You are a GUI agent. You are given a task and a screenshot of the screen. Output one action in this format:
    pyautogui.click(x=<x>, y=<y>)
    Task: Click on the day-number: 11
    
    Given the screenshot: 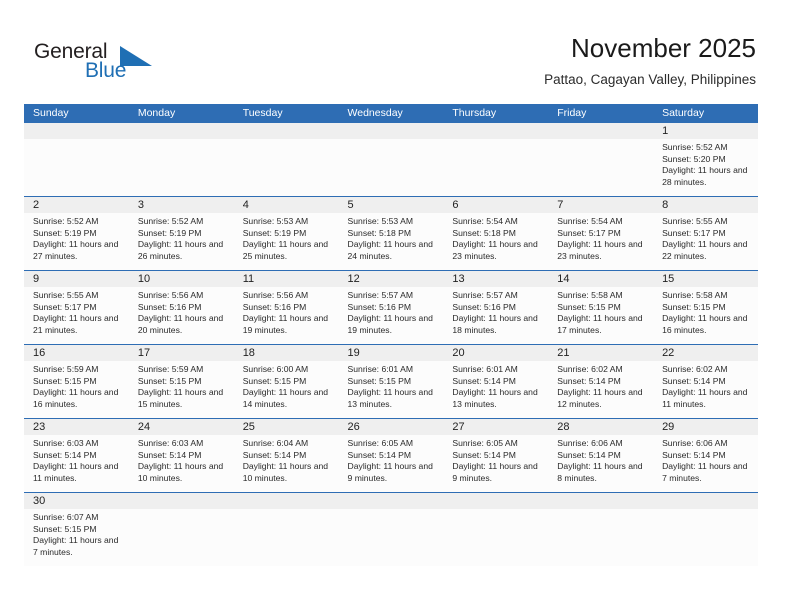 What is the action you would take?
    pyautogui.click(x=286, y=279)
    